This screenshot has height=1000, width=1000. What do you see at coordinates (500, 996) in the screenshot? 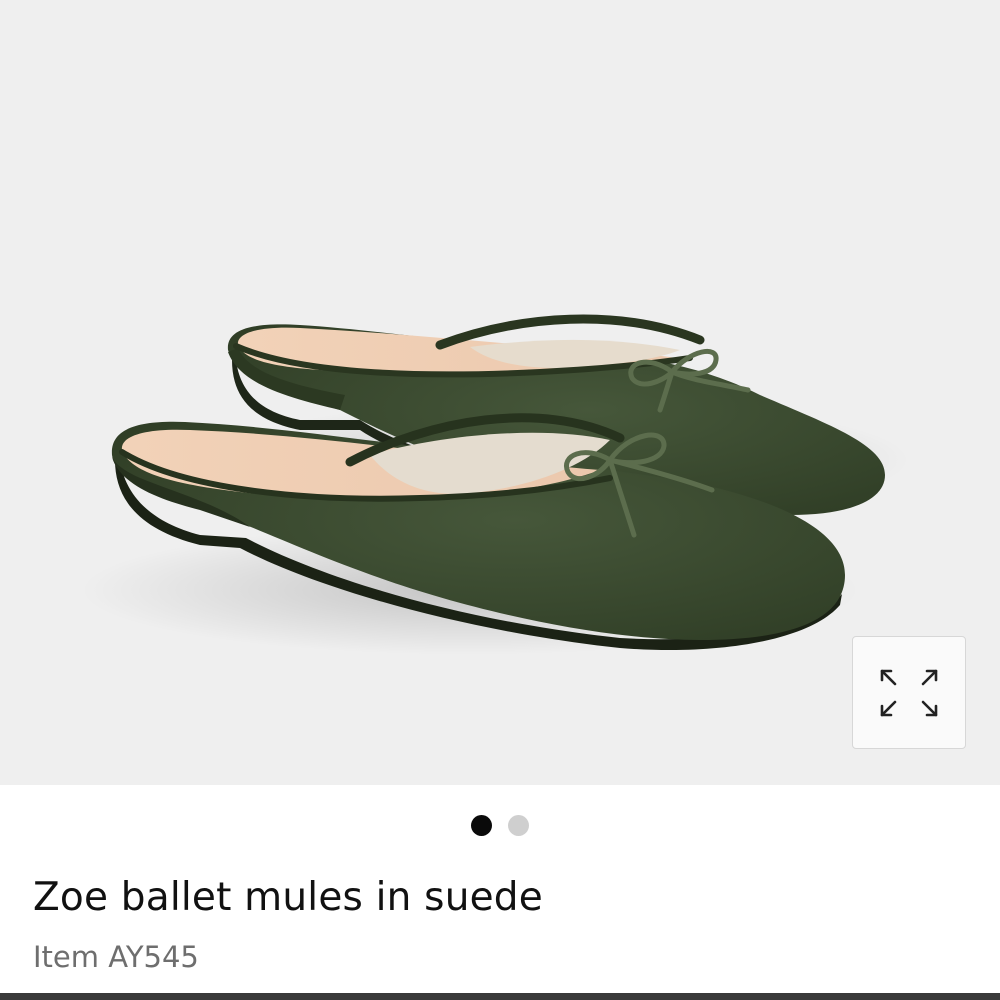
I see `bottom-bar` at bounding box center [500, 996].